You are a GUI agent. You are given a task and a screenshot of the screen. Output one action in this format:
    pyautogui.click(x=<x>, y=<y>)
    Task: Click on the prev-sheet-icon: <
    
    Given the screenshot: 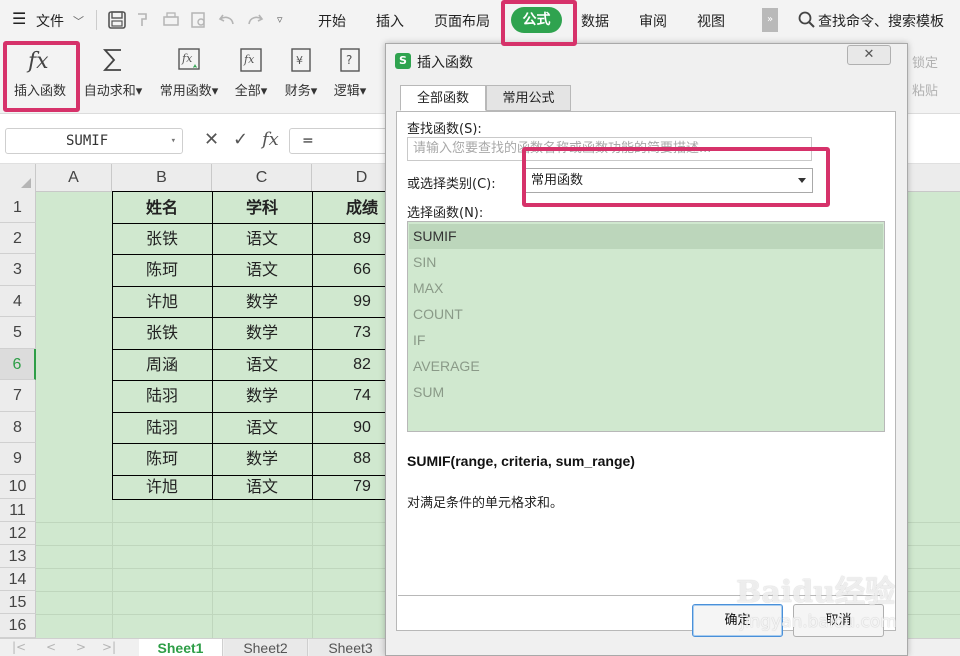 What is the action you would take?
    pyautogui.click(x=51, y=647)
    